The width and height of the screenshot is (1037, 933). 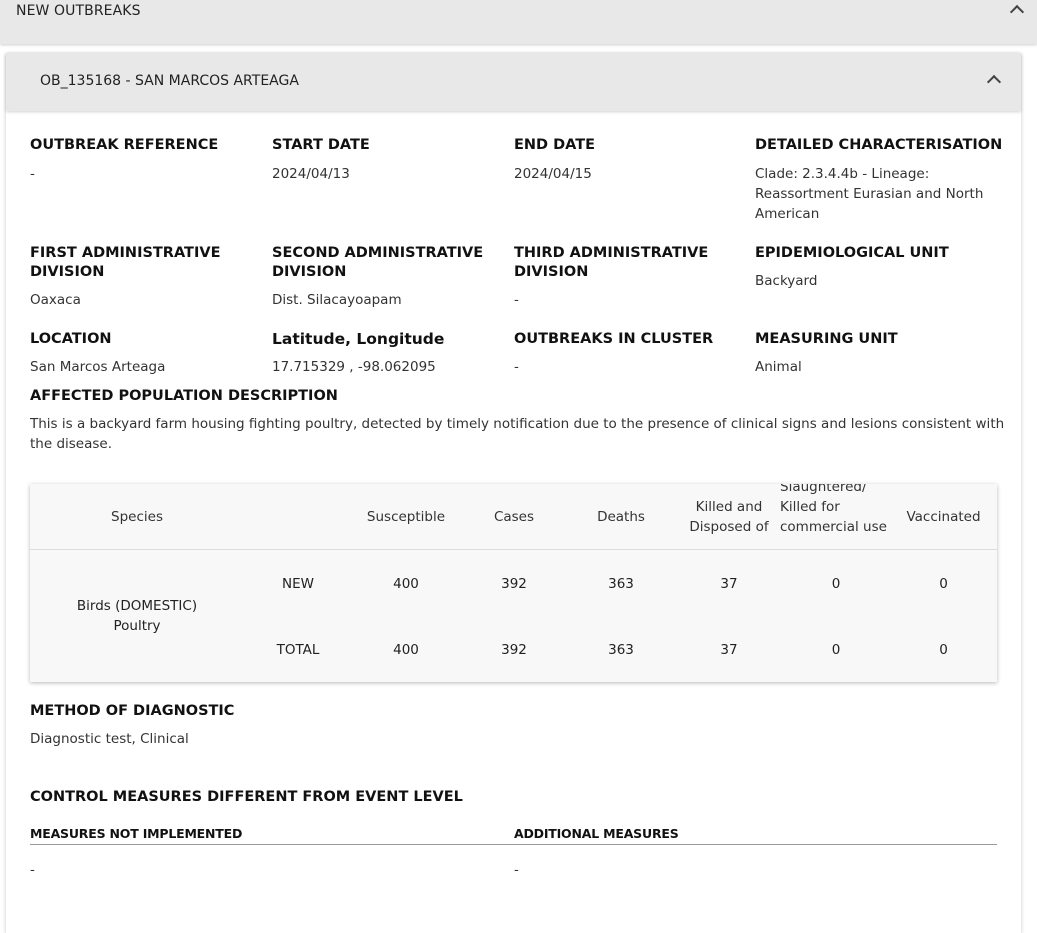 I want to click on first-admin-division-value: Oaxaca, so click(x=55, y=300).